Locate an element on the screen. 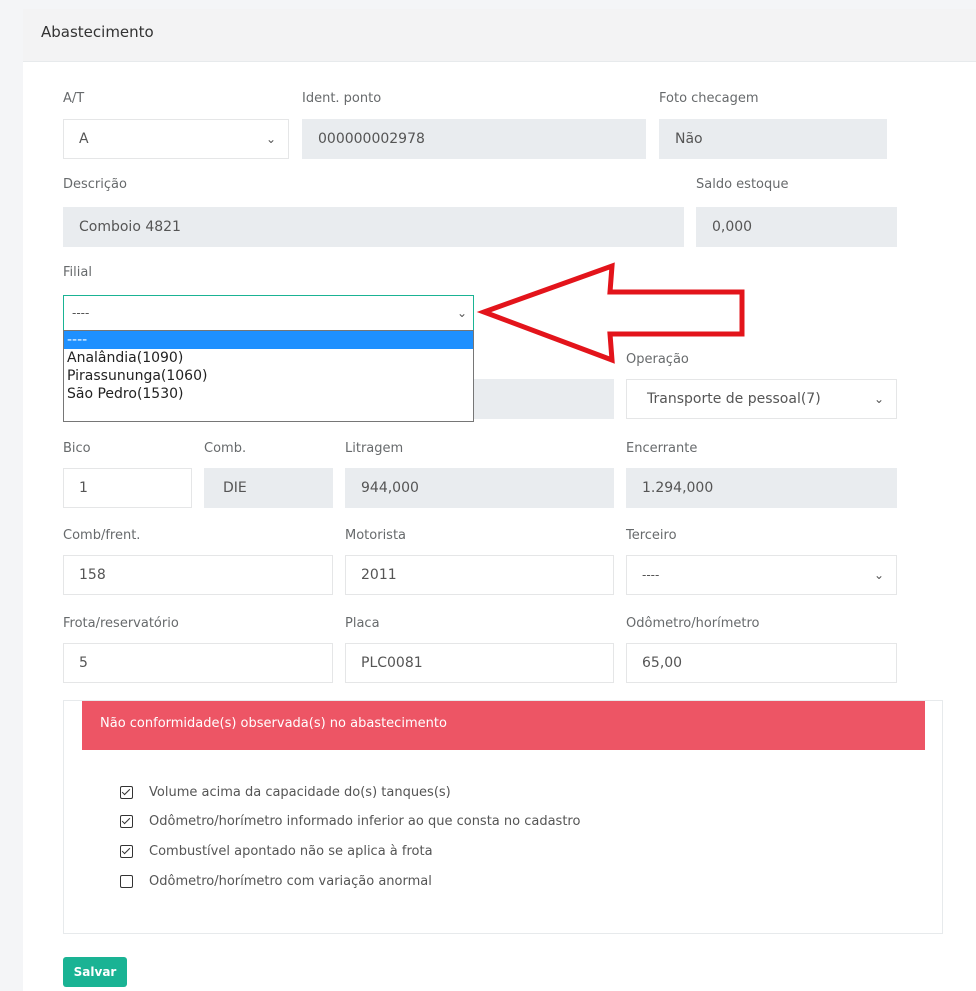  descricao-label: Descrição is located at coordinates (95, 184).